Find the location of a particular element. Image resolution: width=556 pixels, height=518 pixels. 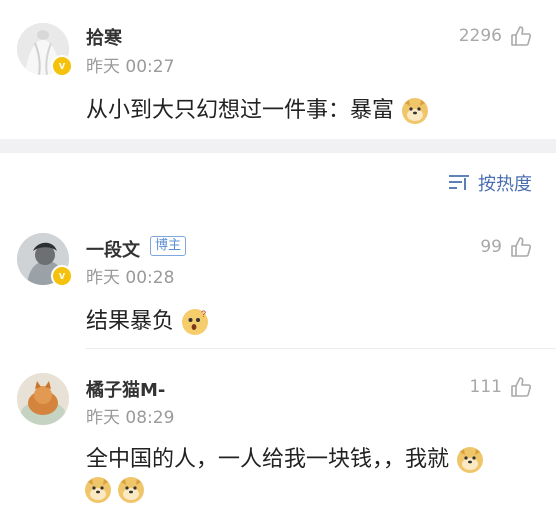

comment-text: 全中国的人，一人给我一块钱，，我就 is located at coordinates (285, 457).